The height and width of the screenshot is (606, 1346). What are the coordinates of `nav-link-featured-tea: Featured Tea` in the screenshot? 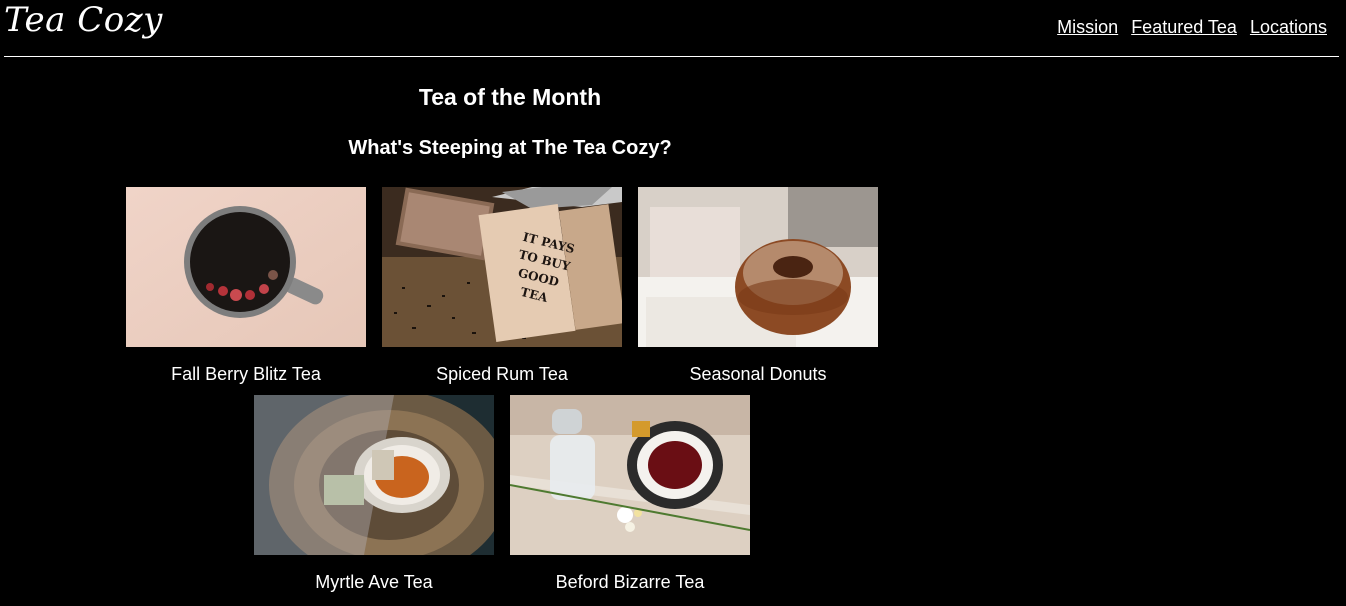 It's located at (1184, 27).